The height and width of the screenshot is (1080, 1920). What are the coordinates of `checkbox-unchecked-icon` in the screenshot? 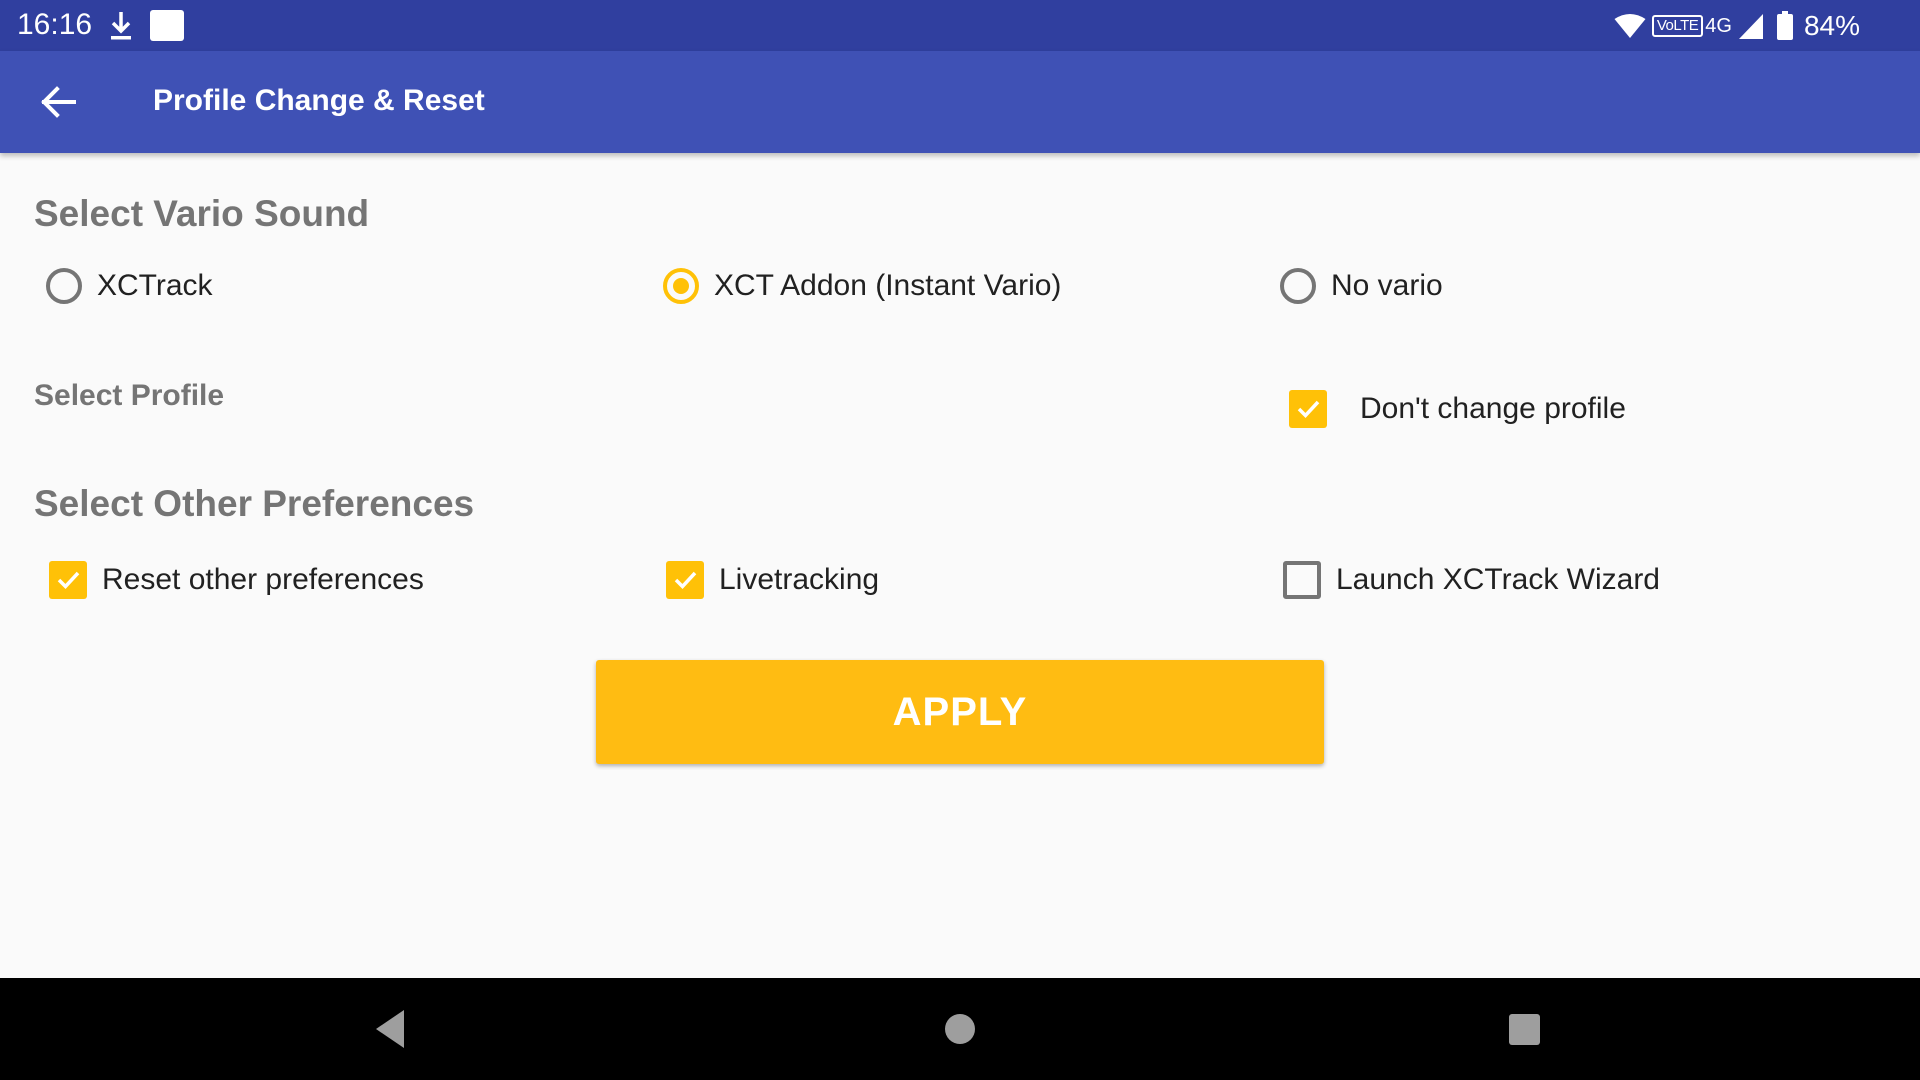 It's located at (1302, 580).